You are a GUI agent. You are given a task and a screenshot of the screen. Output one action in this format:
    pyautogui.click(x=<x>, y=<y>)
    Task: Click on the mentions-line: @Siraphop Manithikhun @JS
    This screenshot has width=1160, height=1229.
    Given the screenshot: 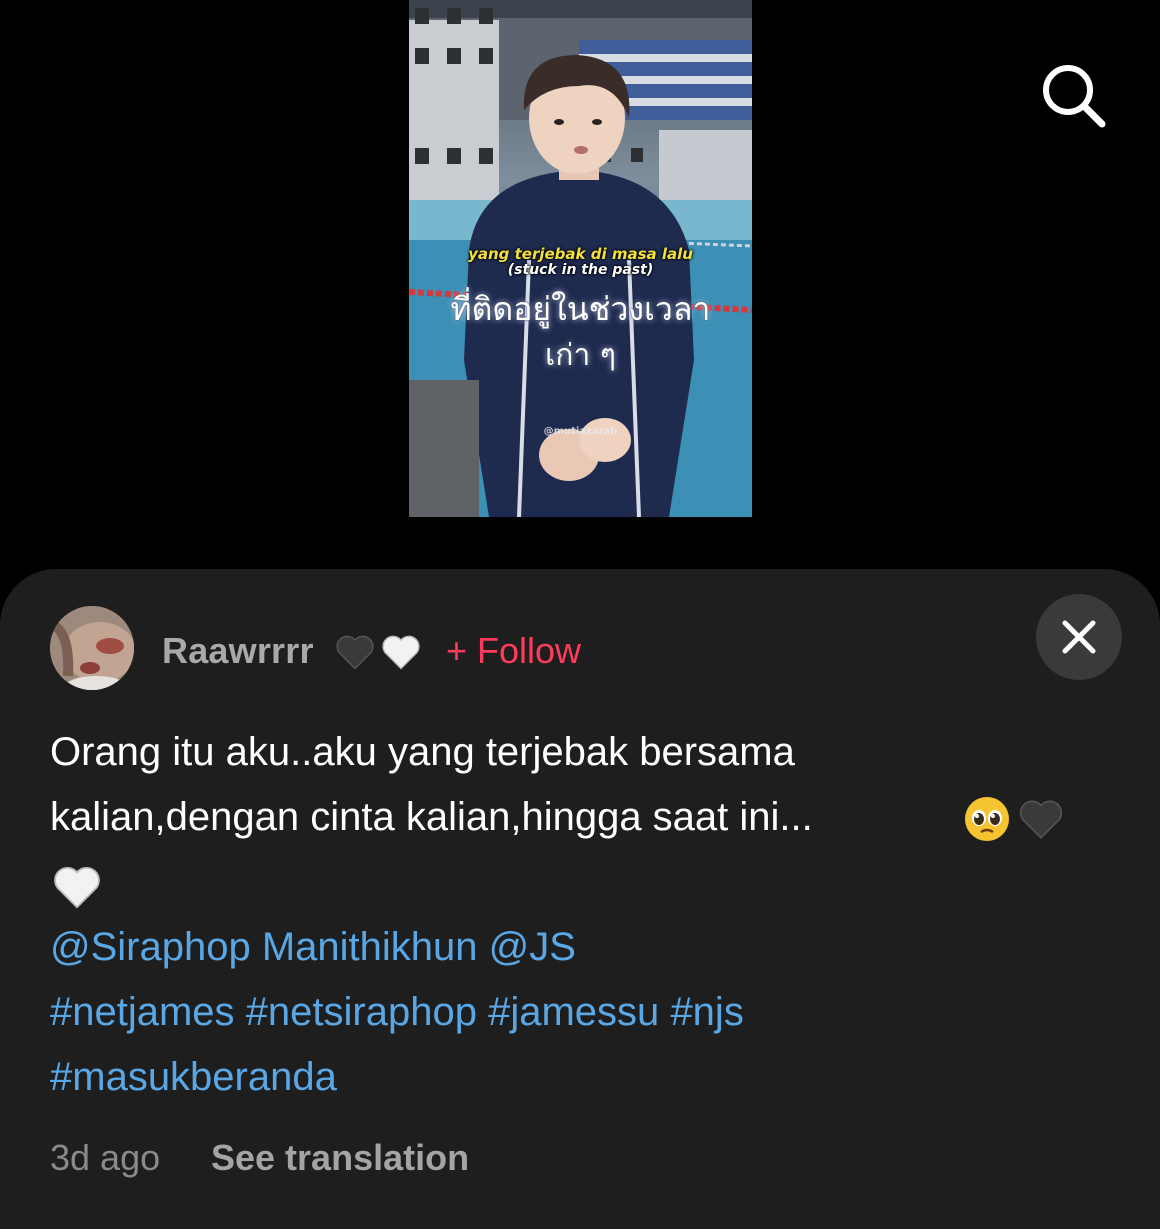 What is the action you would take?
    pyautogui.click(x=313, y=947)
    